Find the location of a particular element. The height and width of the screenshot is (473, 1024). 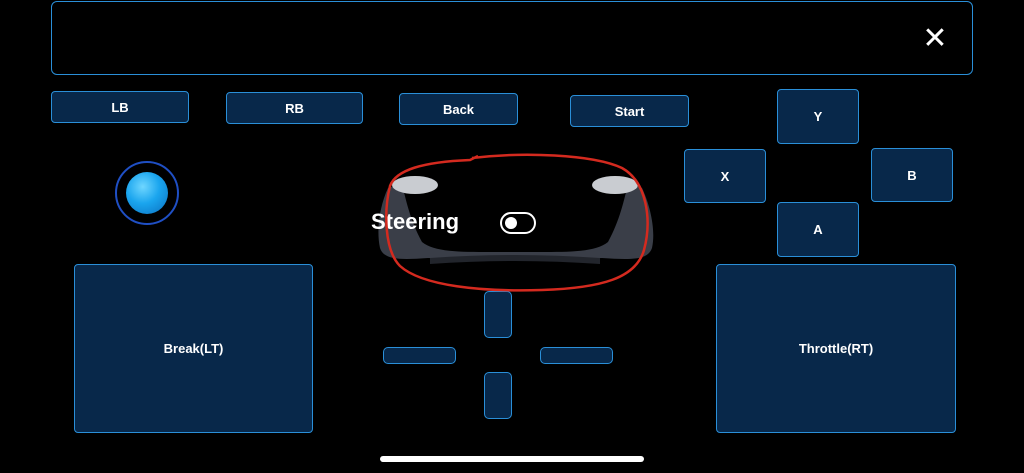

b-button: B is located at coordinates (912, 175).